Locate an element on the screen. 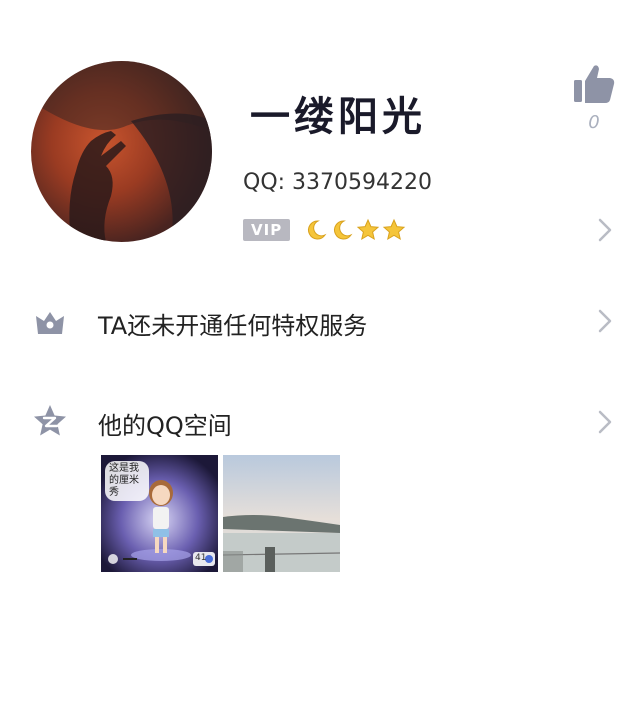  like-button: 0 is located at coordinates (594, 97).